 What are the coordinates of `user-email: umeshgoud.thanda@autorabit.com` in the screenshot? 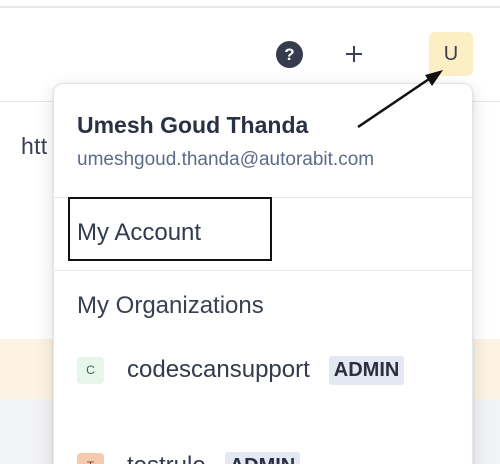 It's located at (226, 159).